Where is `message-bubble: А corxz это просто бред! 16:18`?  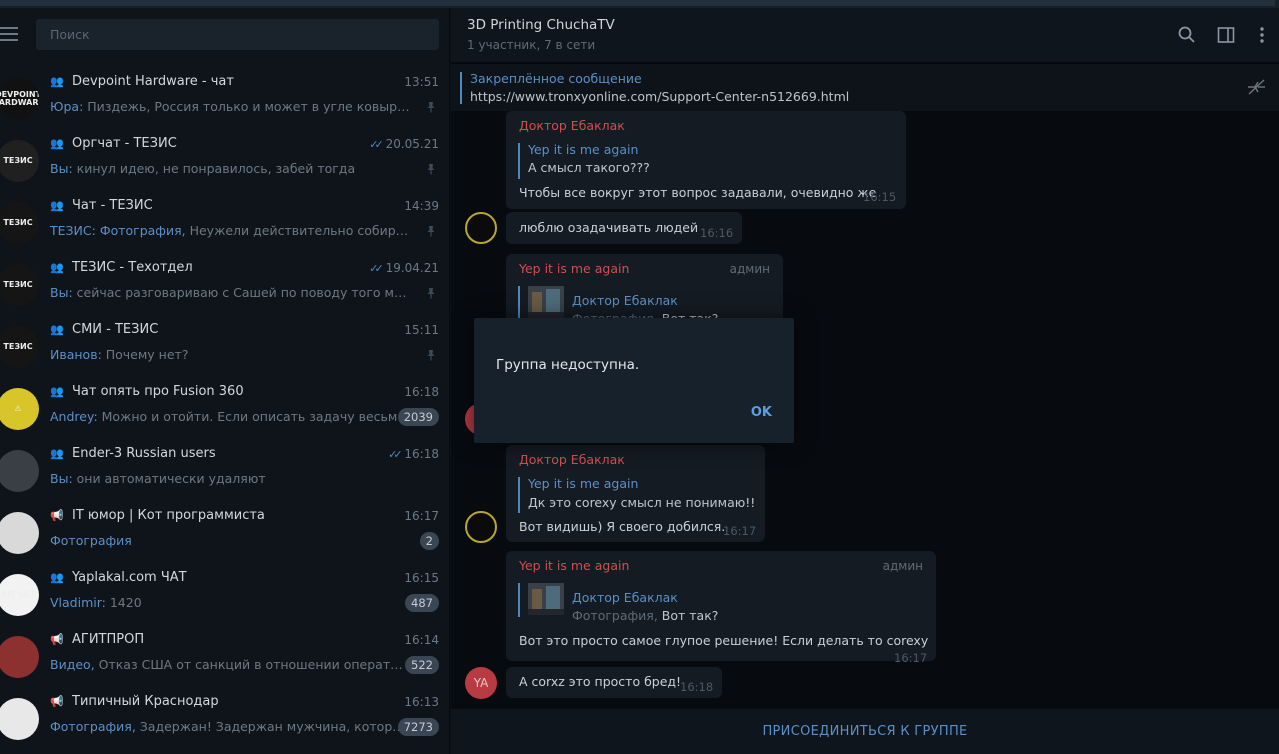 message-bubble: А corxz это просто бред! 16:18 is located at coordinates (614, 682).